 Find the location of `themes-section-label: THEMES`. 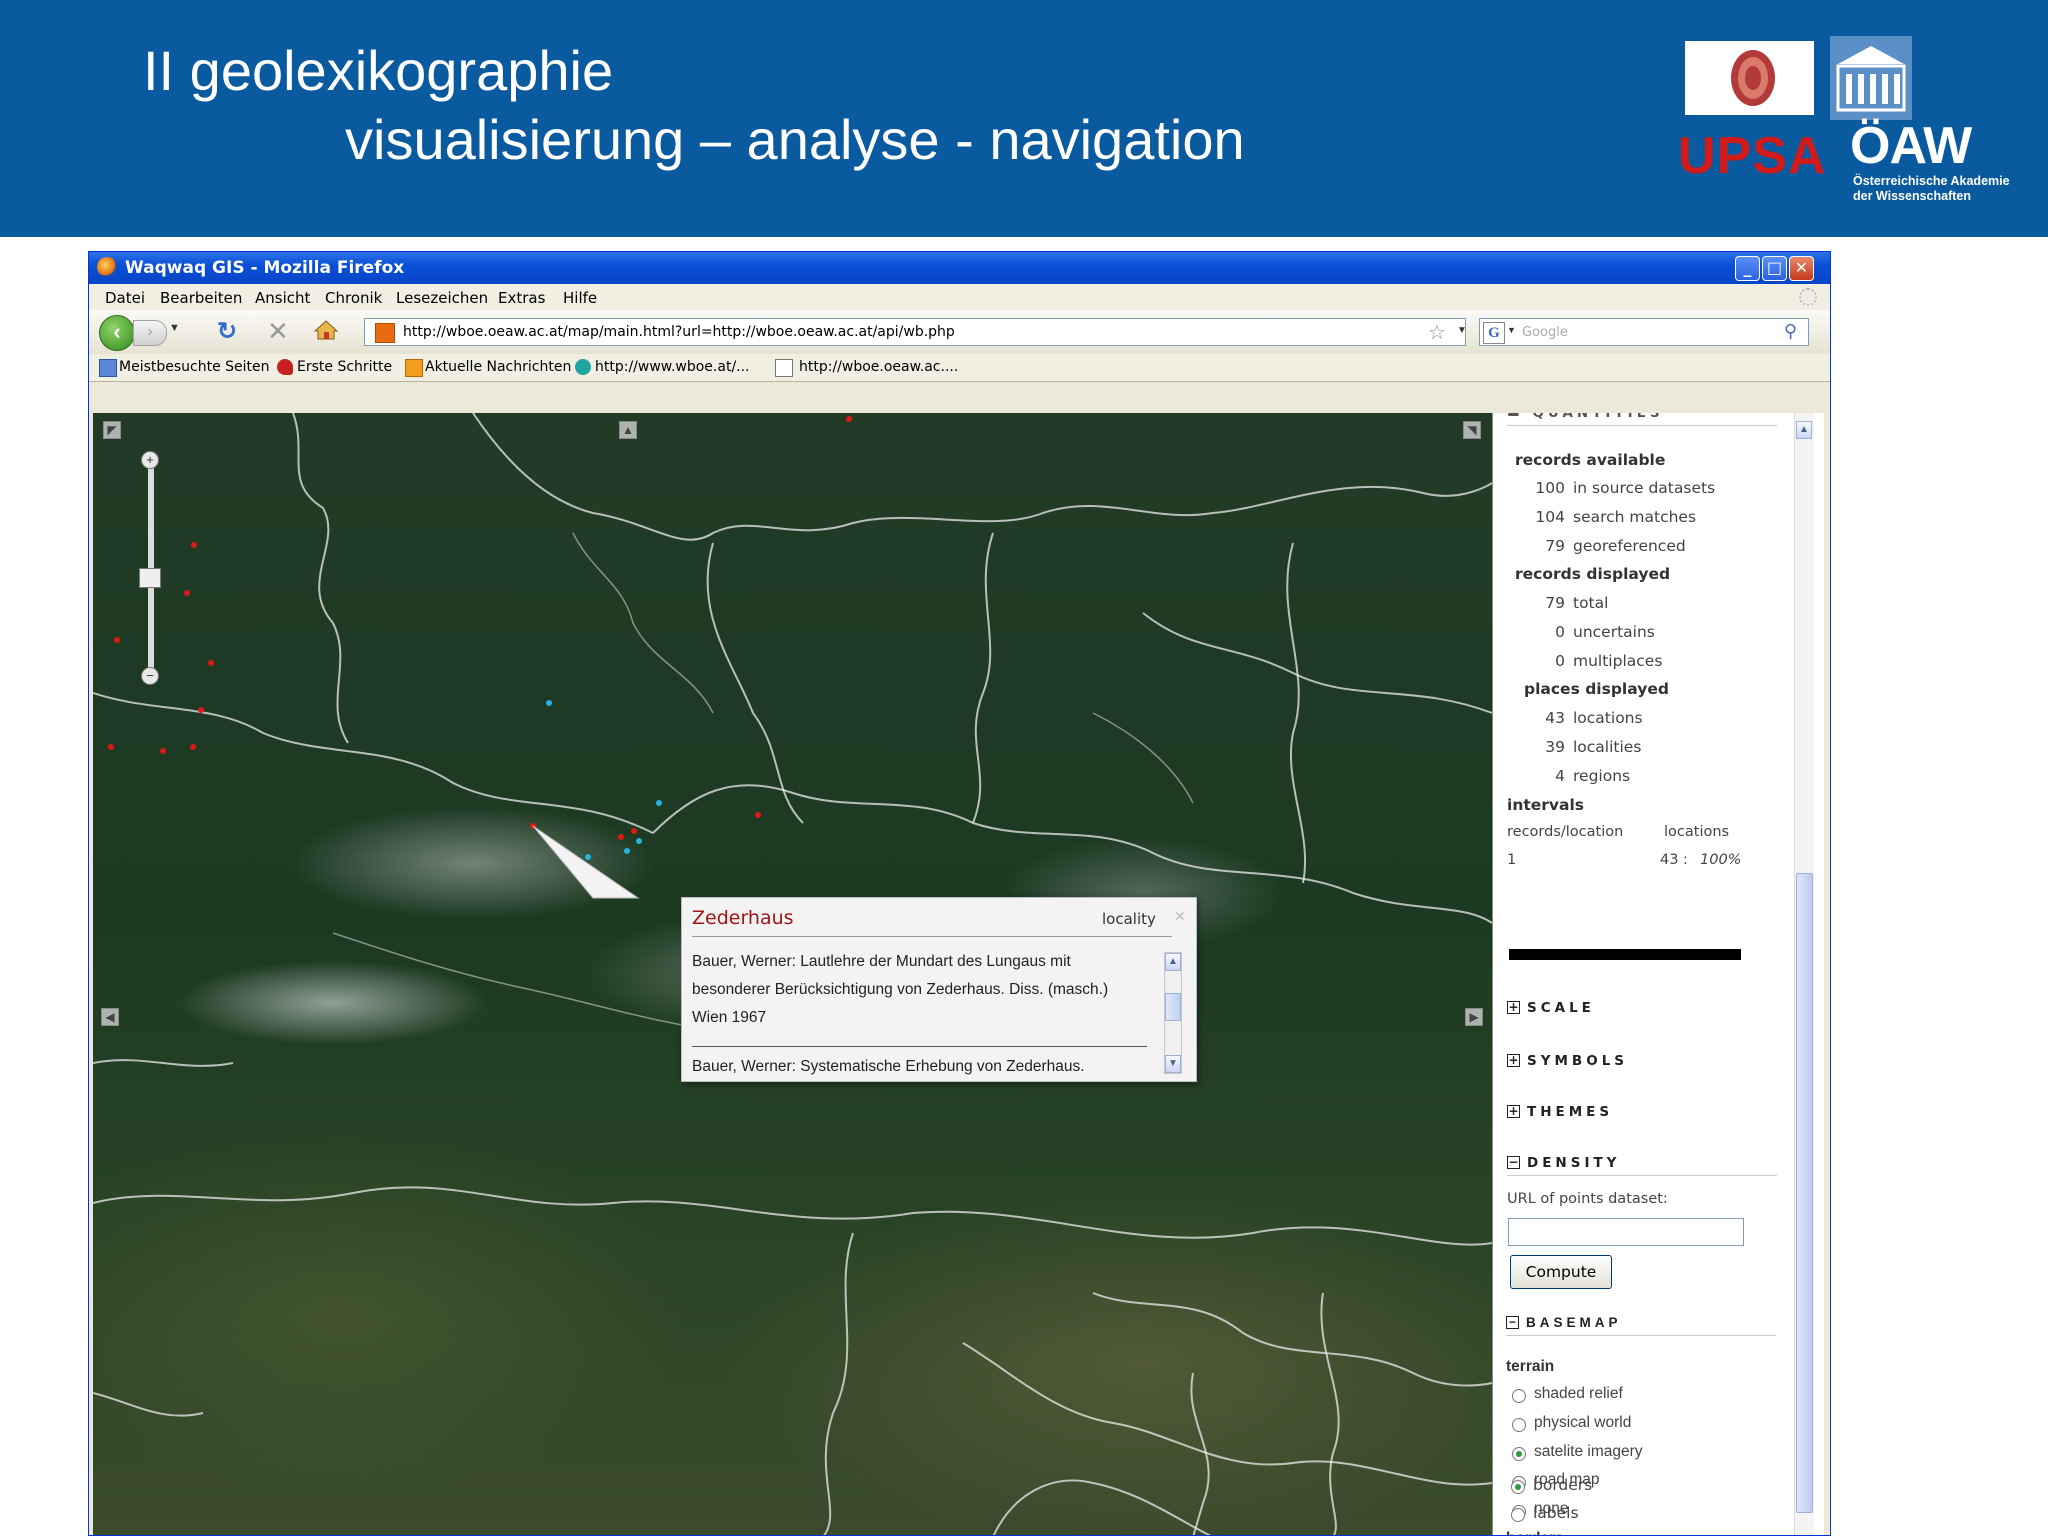

themes-section-label: THEMES is located at coordinates (1570, 1112).